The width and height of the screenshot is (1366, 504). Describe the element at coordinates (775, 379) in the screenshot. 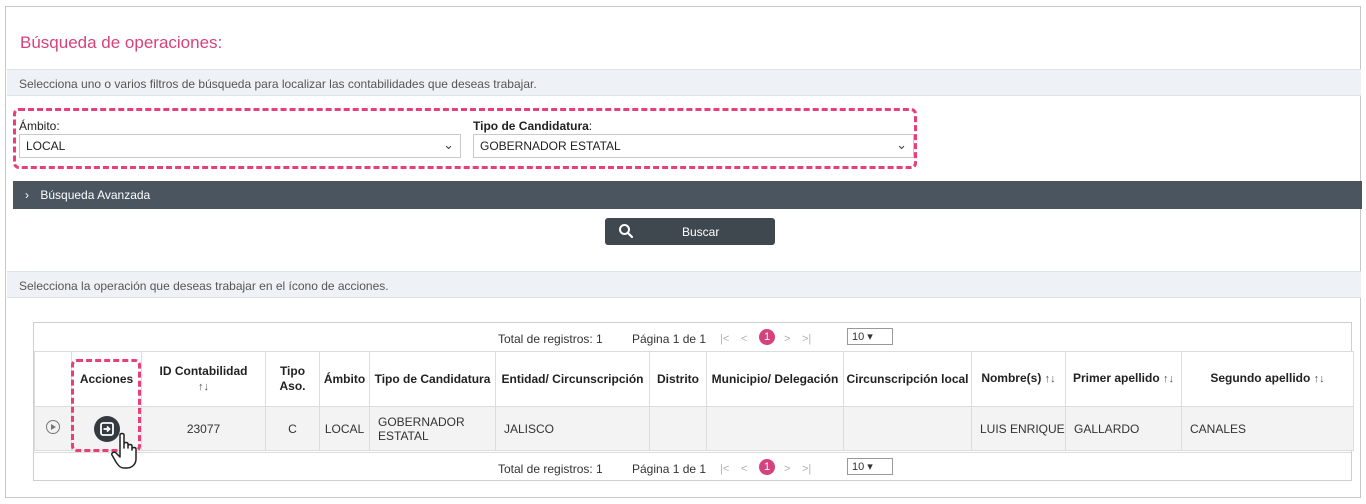

I see `header-municipio: Municipio/ Delegación` at that location.